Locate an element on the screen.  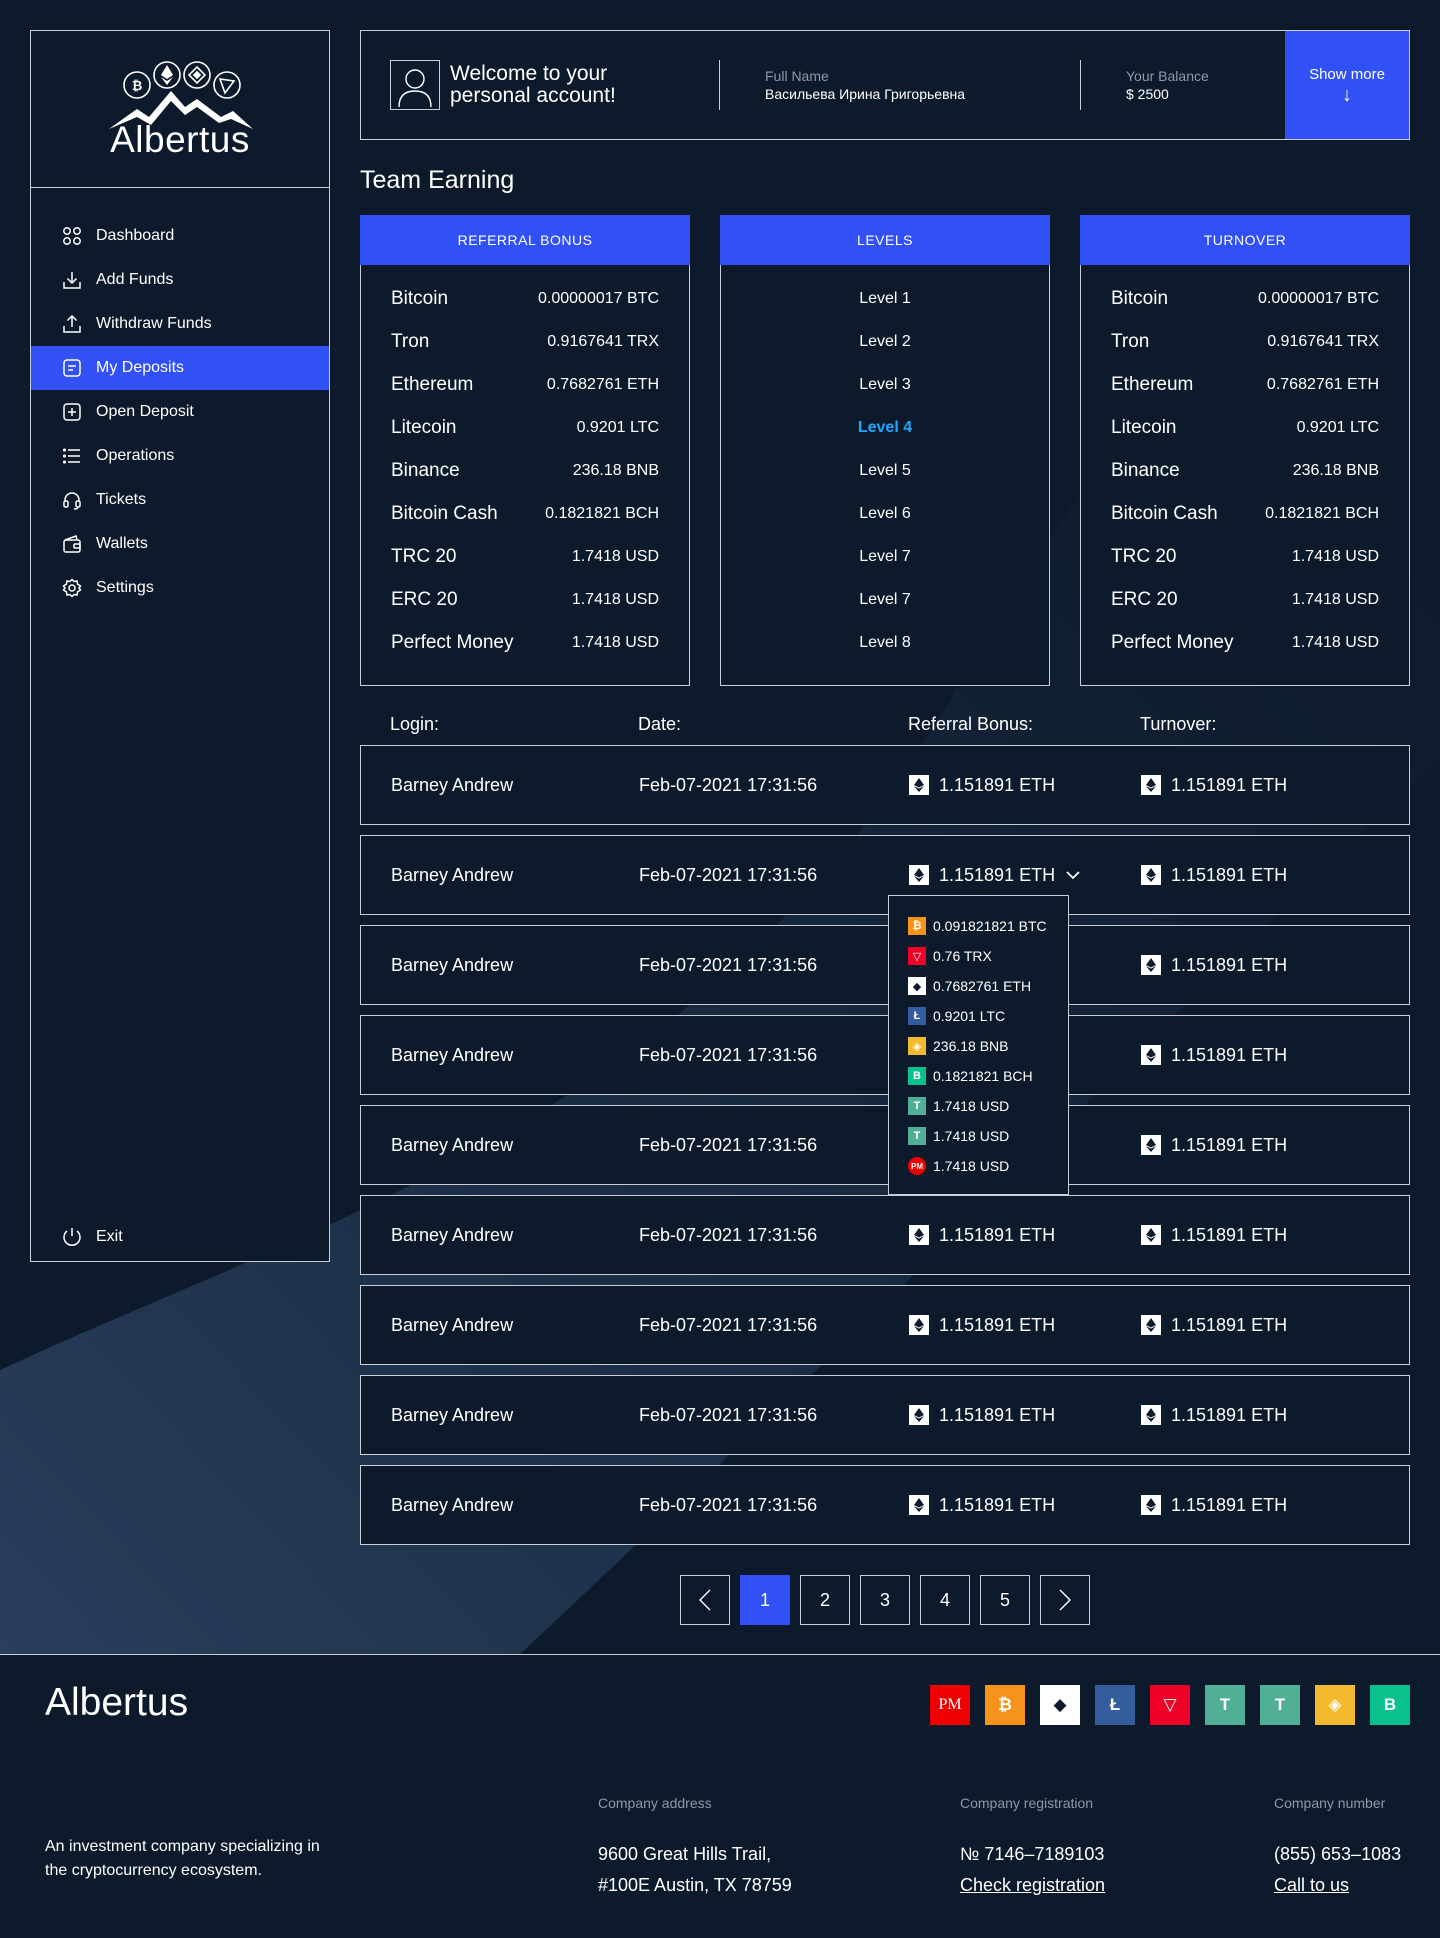
download-icon is located at coordinates (72, 280).